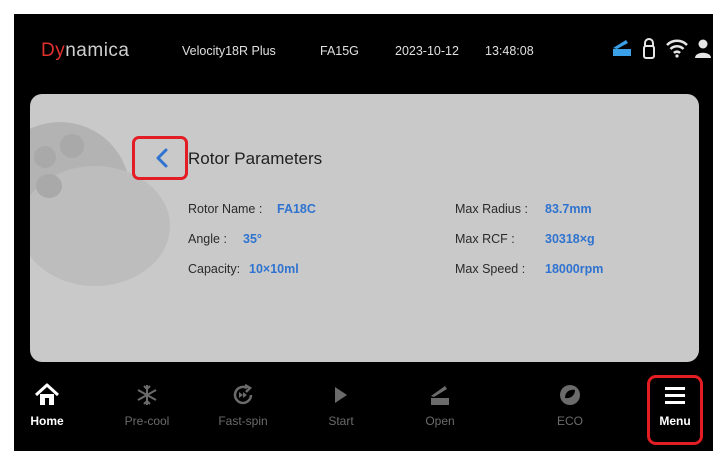 Image resolution: width=715 pixels, height=451 pixels. Describe the element at coordinates (491, 209) in the screenshot. I see `max-radius-label: Max Radius :` at that location.